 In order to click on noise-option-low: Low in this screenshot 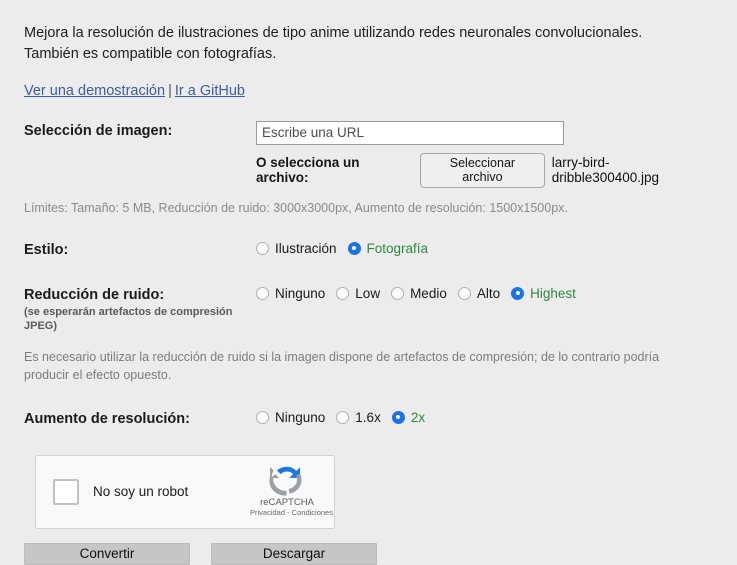, I will do `click(358, 293)`.